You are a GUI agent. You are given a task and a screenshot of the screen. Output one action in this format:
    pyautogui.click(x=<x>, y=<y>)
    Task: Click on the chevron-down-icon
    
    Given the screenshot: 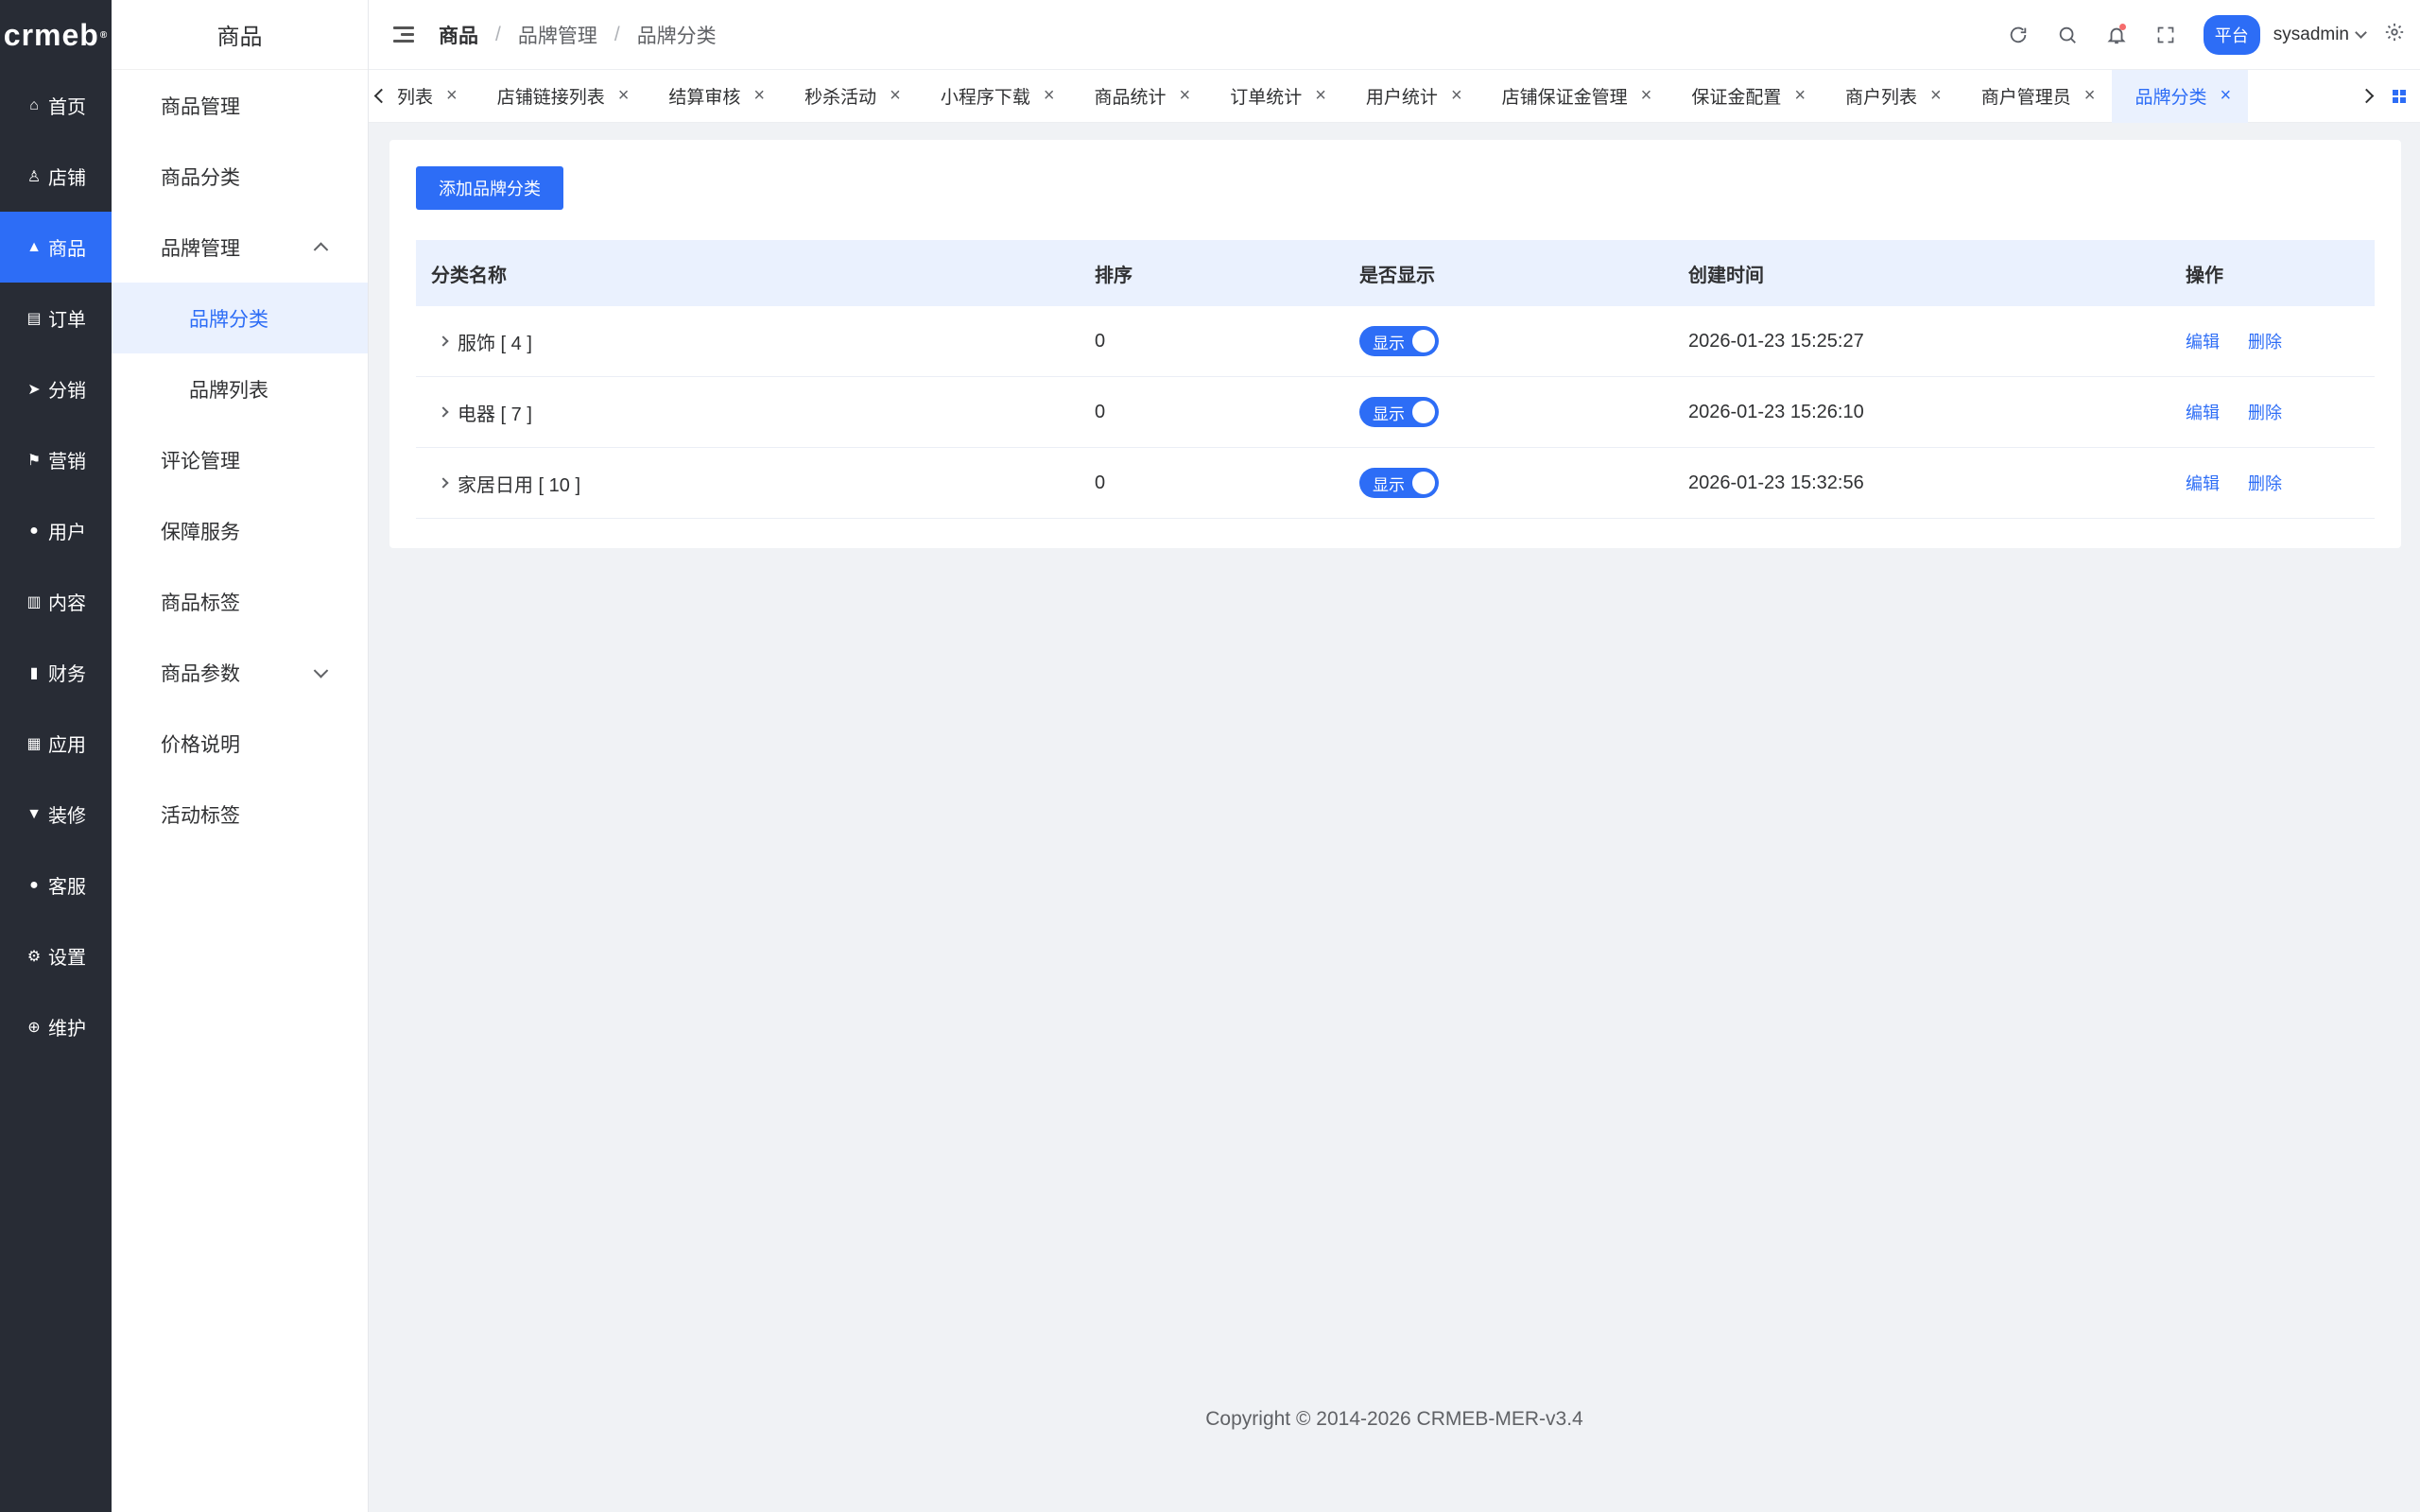 What is the action you would take?
    pyautogui.click(x=321, y=670)
    